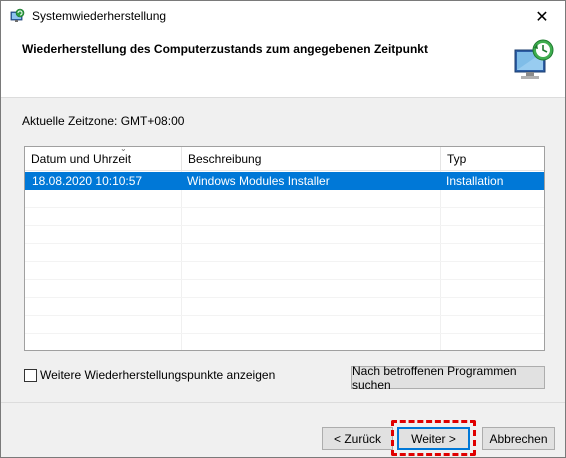  I want to click on close-button: ✕, so click(542, 16).